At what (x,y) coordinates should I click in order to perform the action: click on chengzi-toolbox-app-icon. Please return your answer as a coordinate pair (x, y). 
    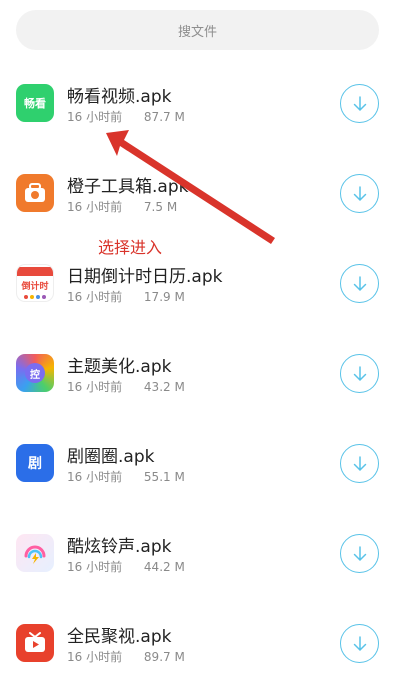
    Looking at the image, I should click on (35, 193).